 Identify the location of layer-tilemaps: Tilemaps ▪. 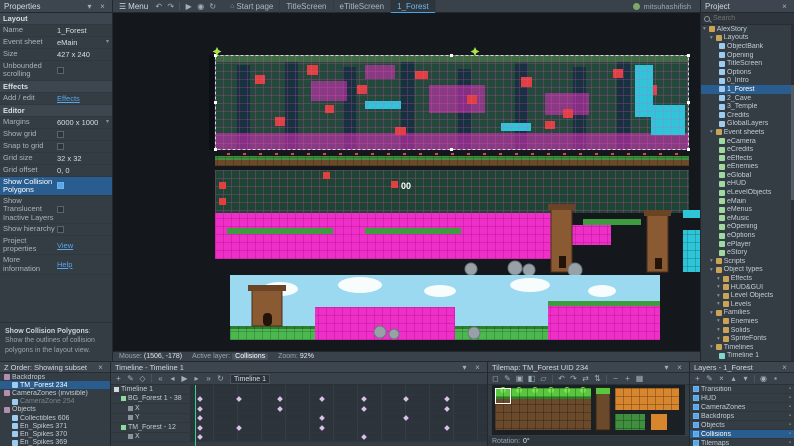
(742, 442).